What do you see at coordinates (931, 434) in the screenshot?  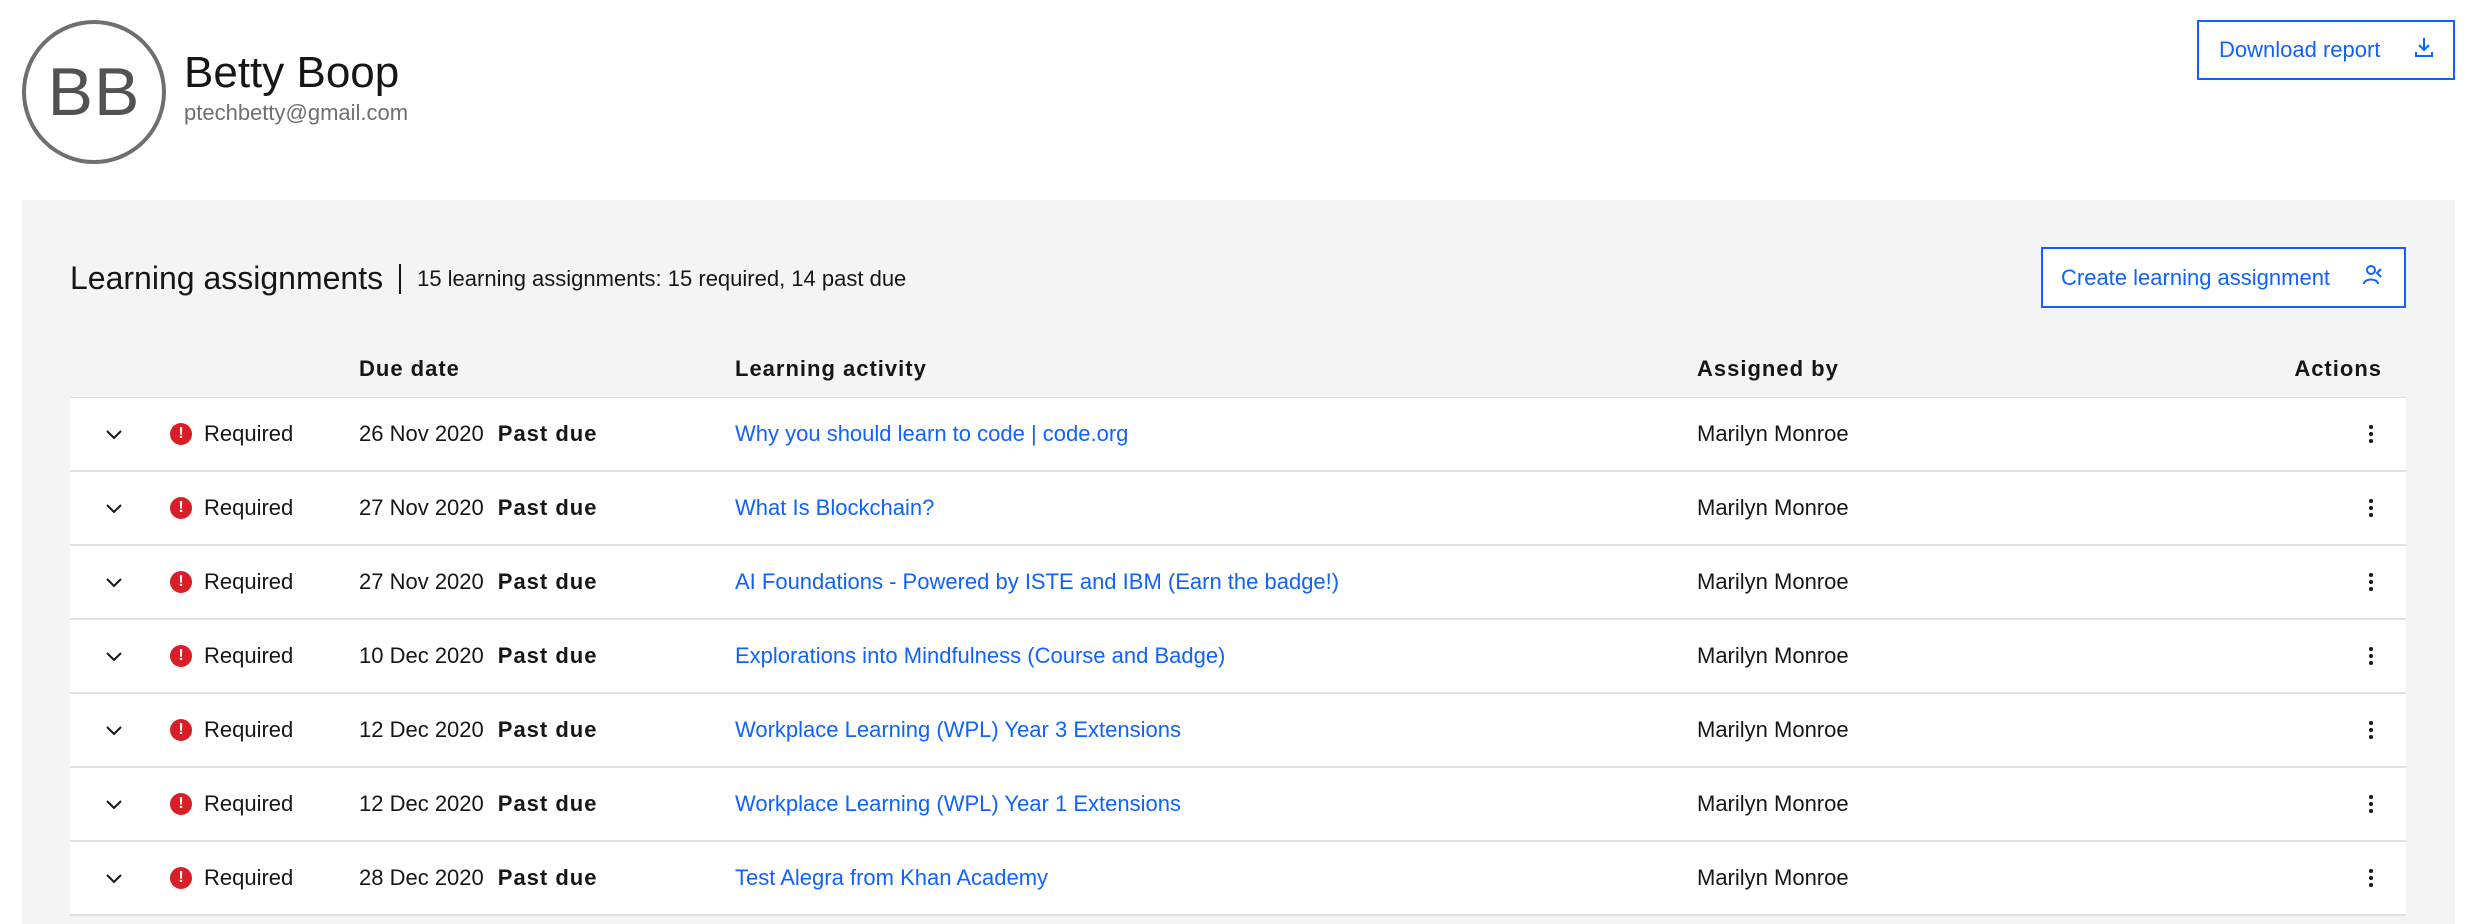 I see `learning-activity-link: Why you should learn to code | code.org` at bounding box center [931, 434].